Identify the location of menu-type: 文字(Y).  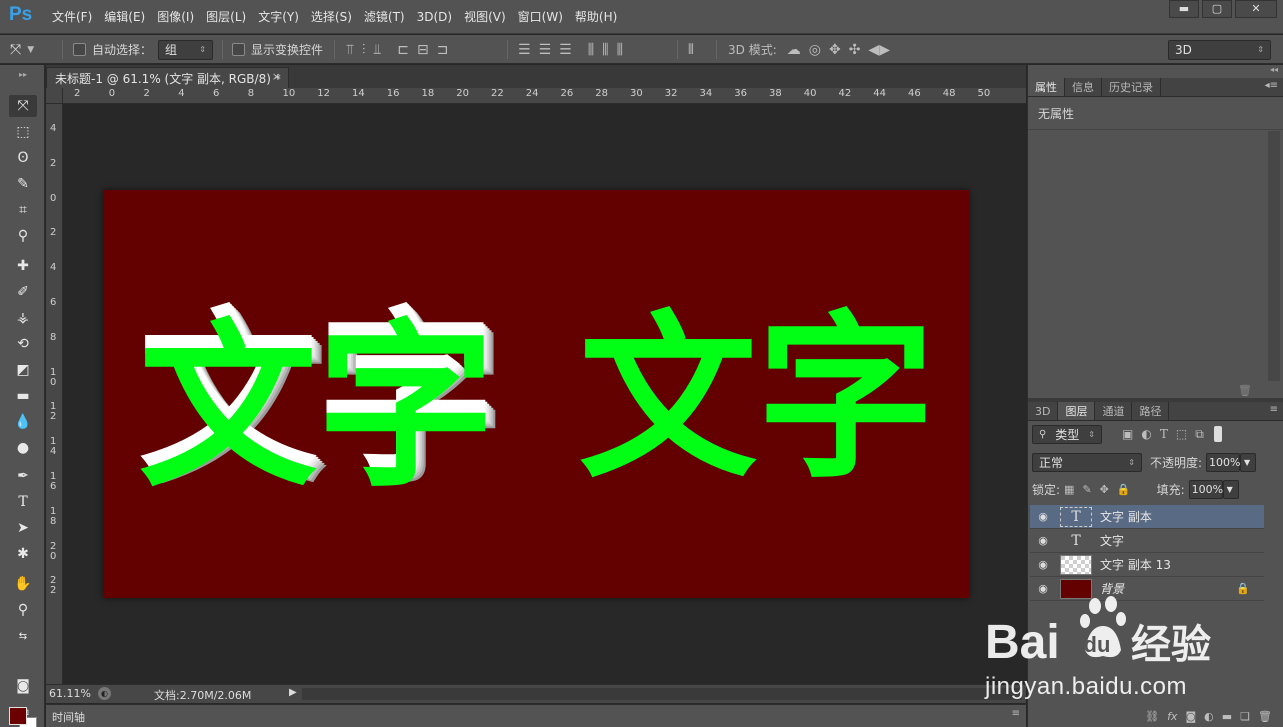
(278, 17).